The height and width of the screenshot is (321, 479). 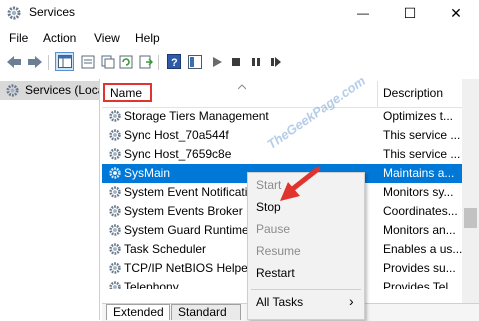 What do you see at coordinates (206, 312) in the screenshot?
I see `tab-standard: Standard` at bounding box center [206, 312].